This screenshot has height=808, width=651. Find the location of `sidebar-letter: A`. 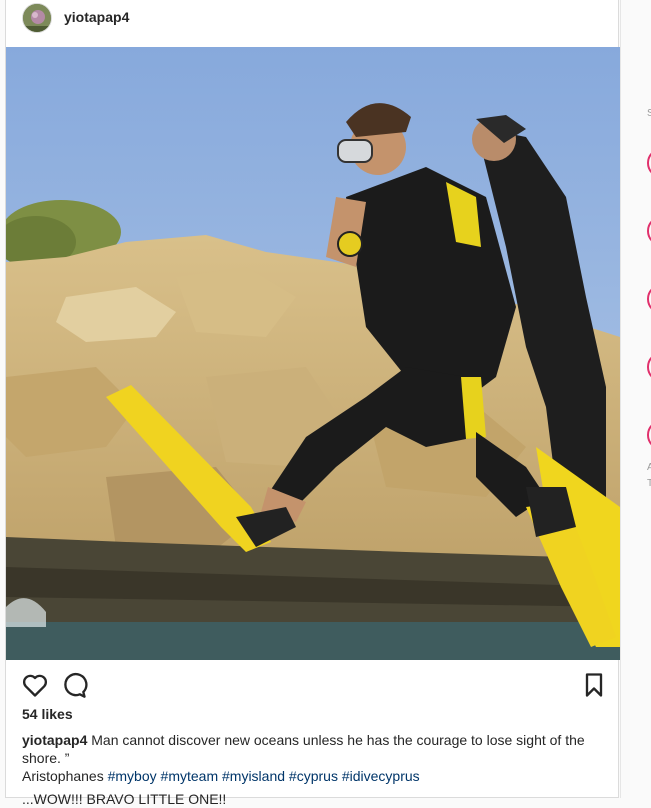

sidebar-letter: A is located at coordinates (649, 467).